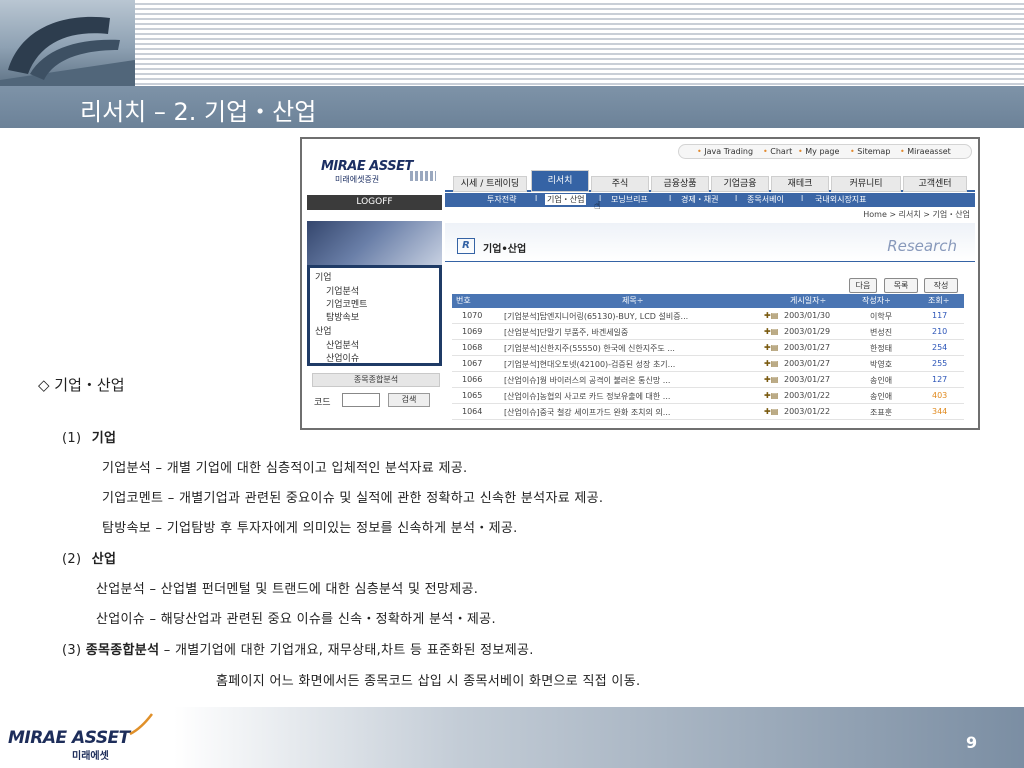 Image resolution: width=1024 pixels, height=768 pixels. I want to click on tab-financial-products: 금융상품, so click(680, 184).